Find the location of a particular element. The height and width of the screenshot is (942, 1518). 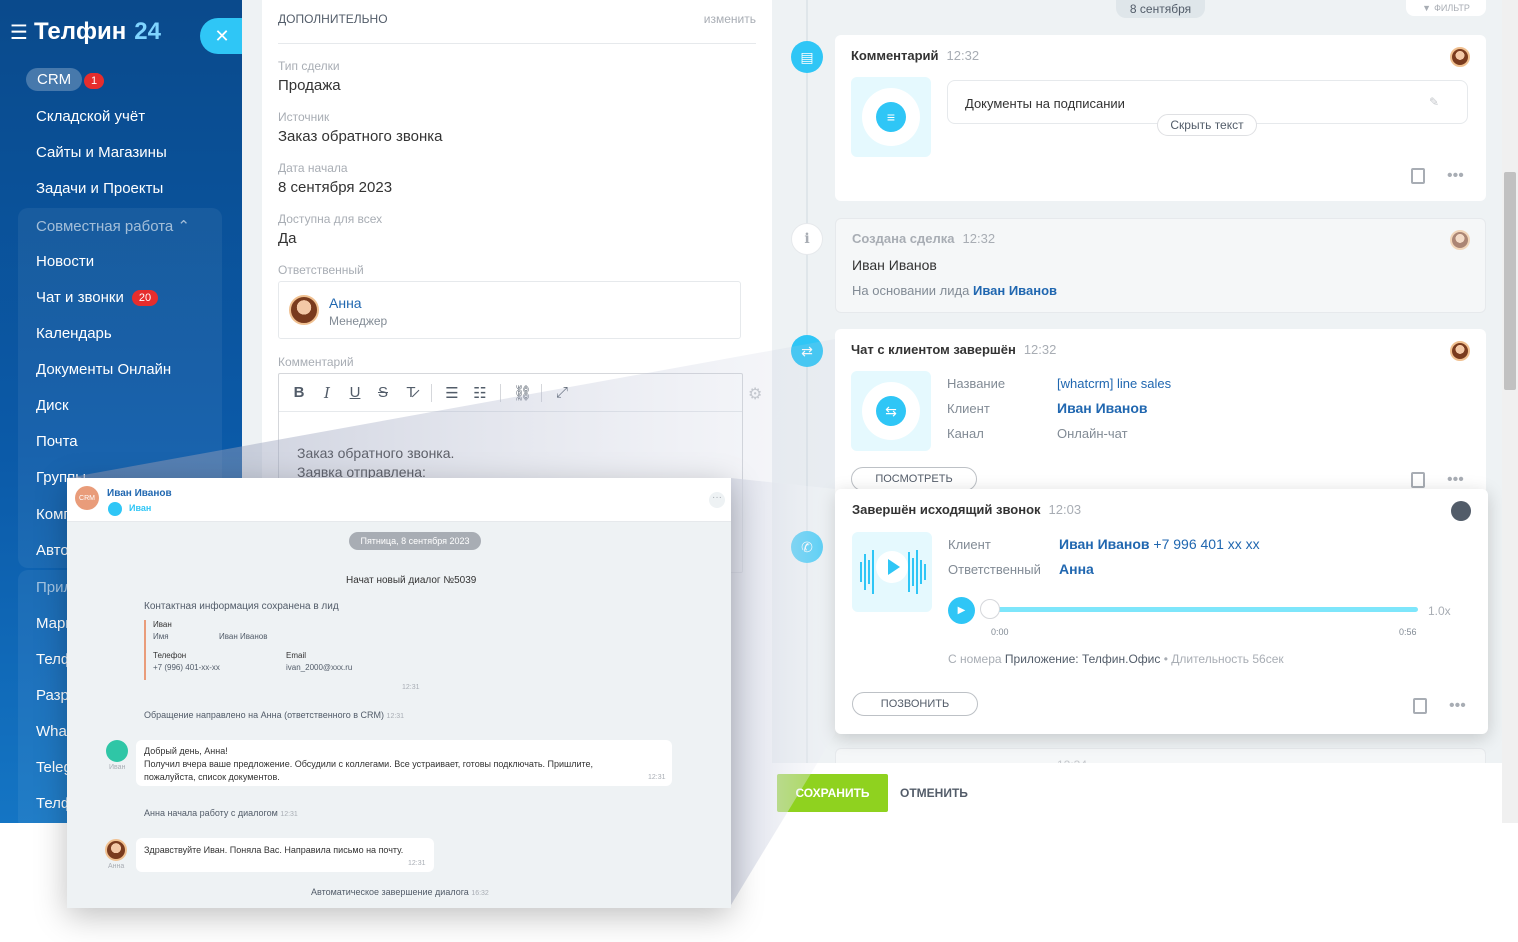

chat-actions: ••• is located at coordinates (1437, 480).